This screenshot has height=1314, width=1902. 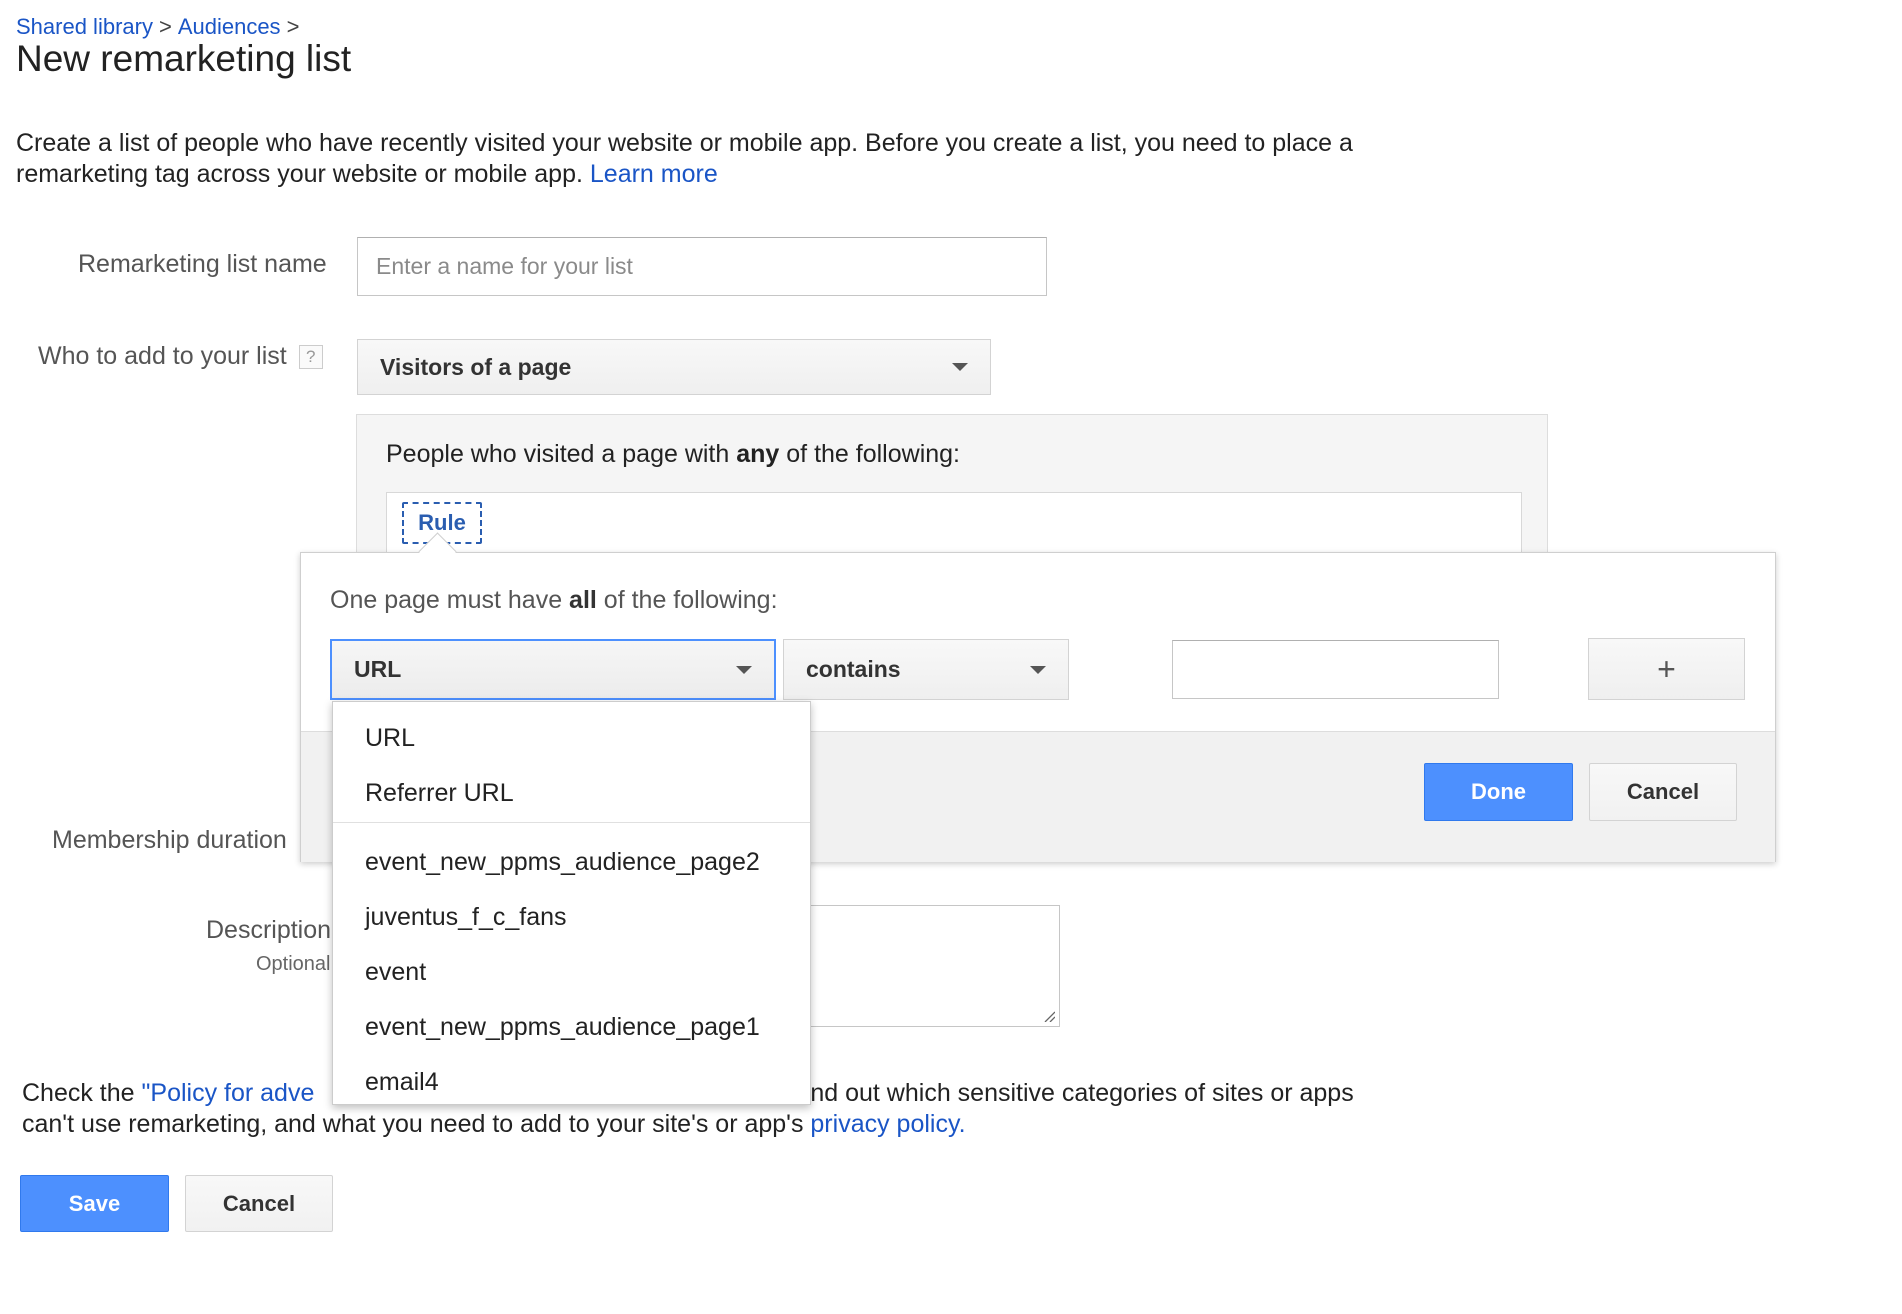 What do you see at coordinates (887, 1124) in the screenshot?
I see `privacy-policy-link: privacy policy.` at bounding box center [887, 1124].